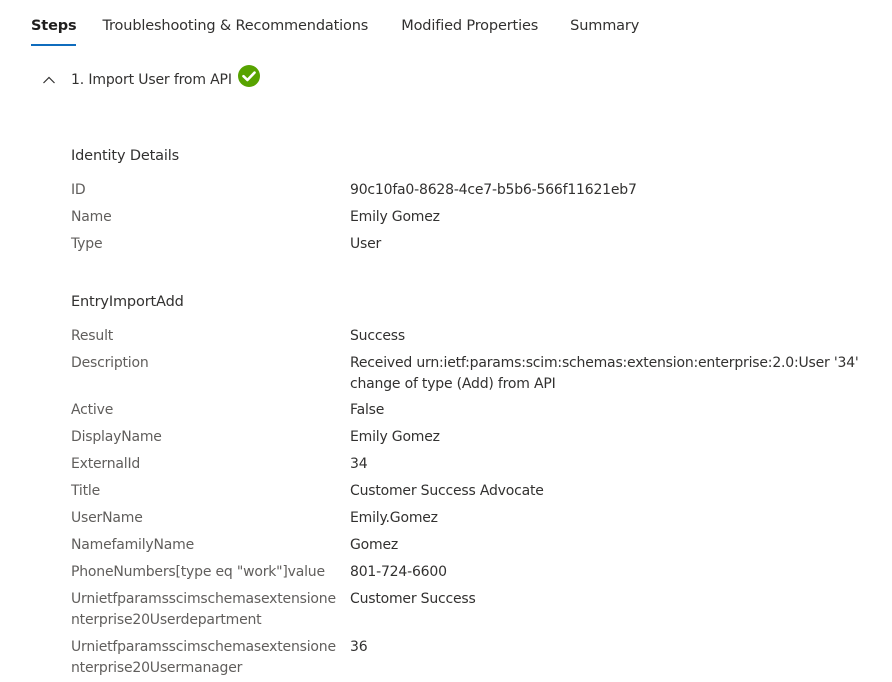  What do you see at coordinates (359, 647) in the screenshot?
I see `detail-value: 36` at bounding box center [359, 647].